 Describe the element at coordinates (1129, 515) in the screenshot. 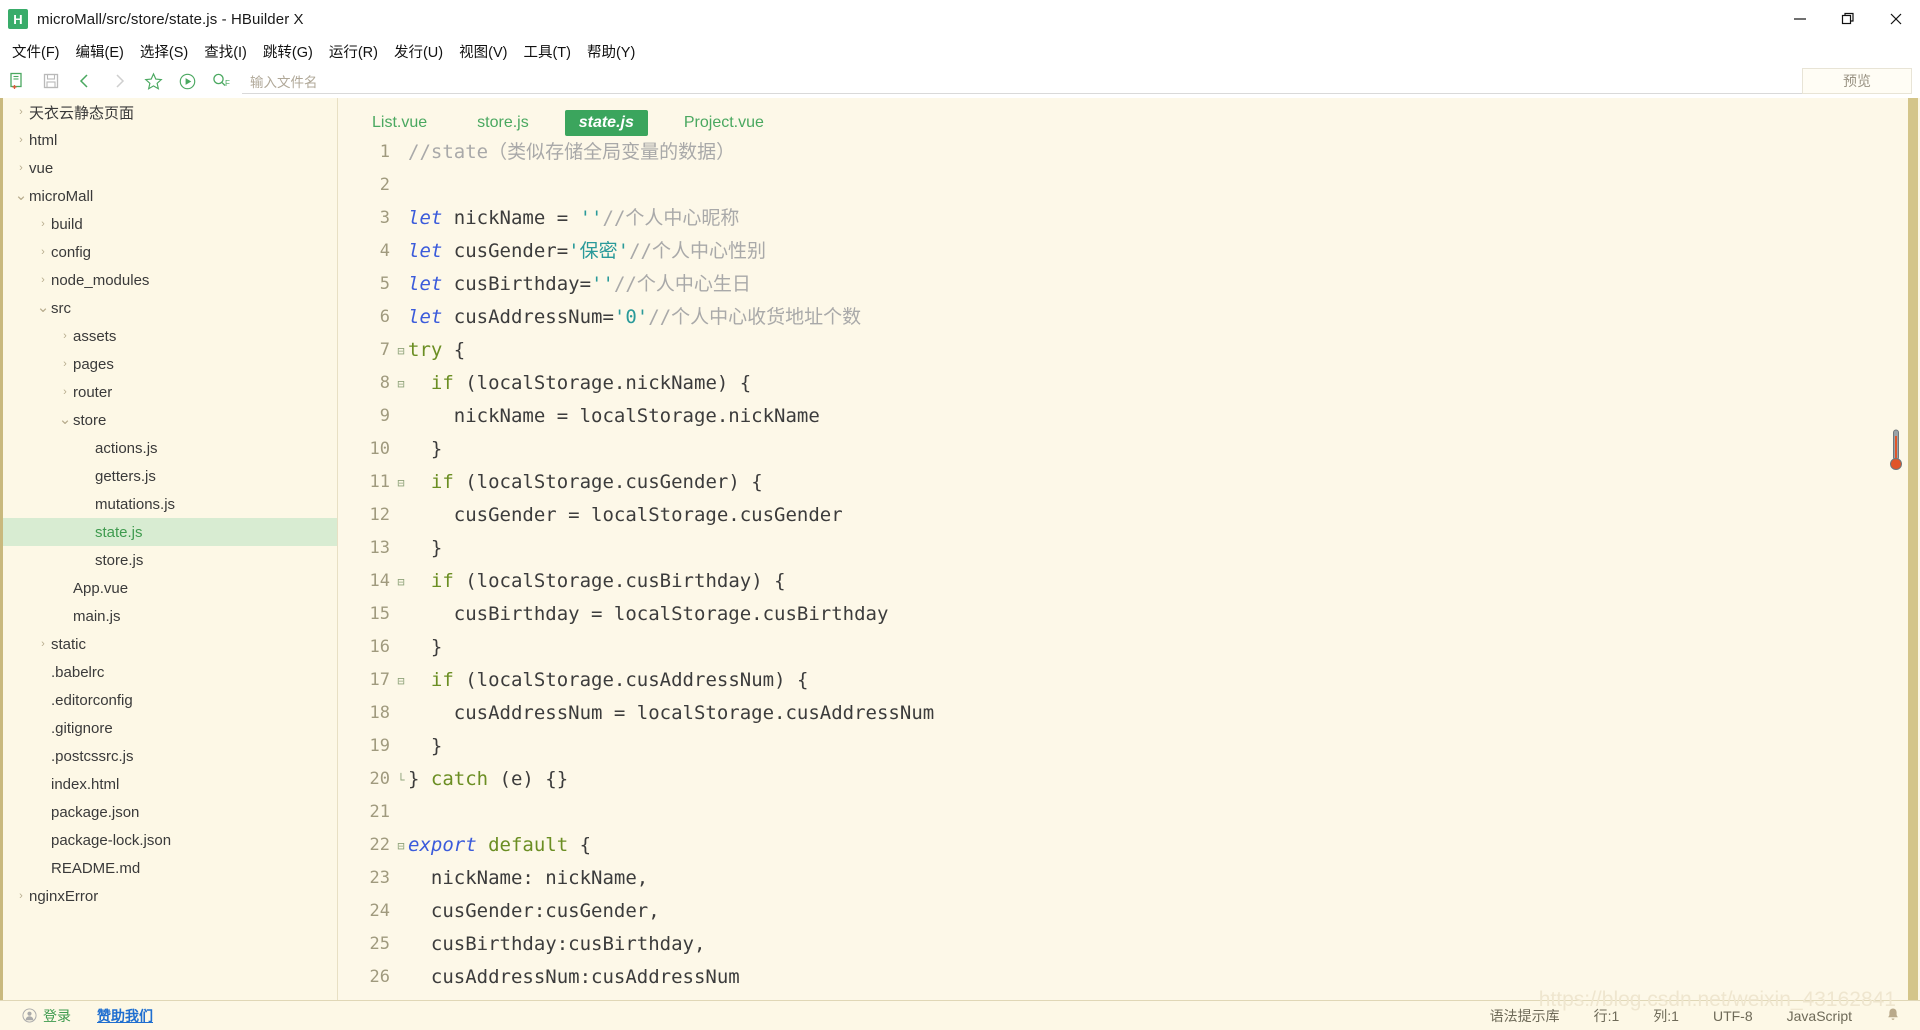

I see `code-line: 12 cusGender = localStorage.cusGender` at that location.